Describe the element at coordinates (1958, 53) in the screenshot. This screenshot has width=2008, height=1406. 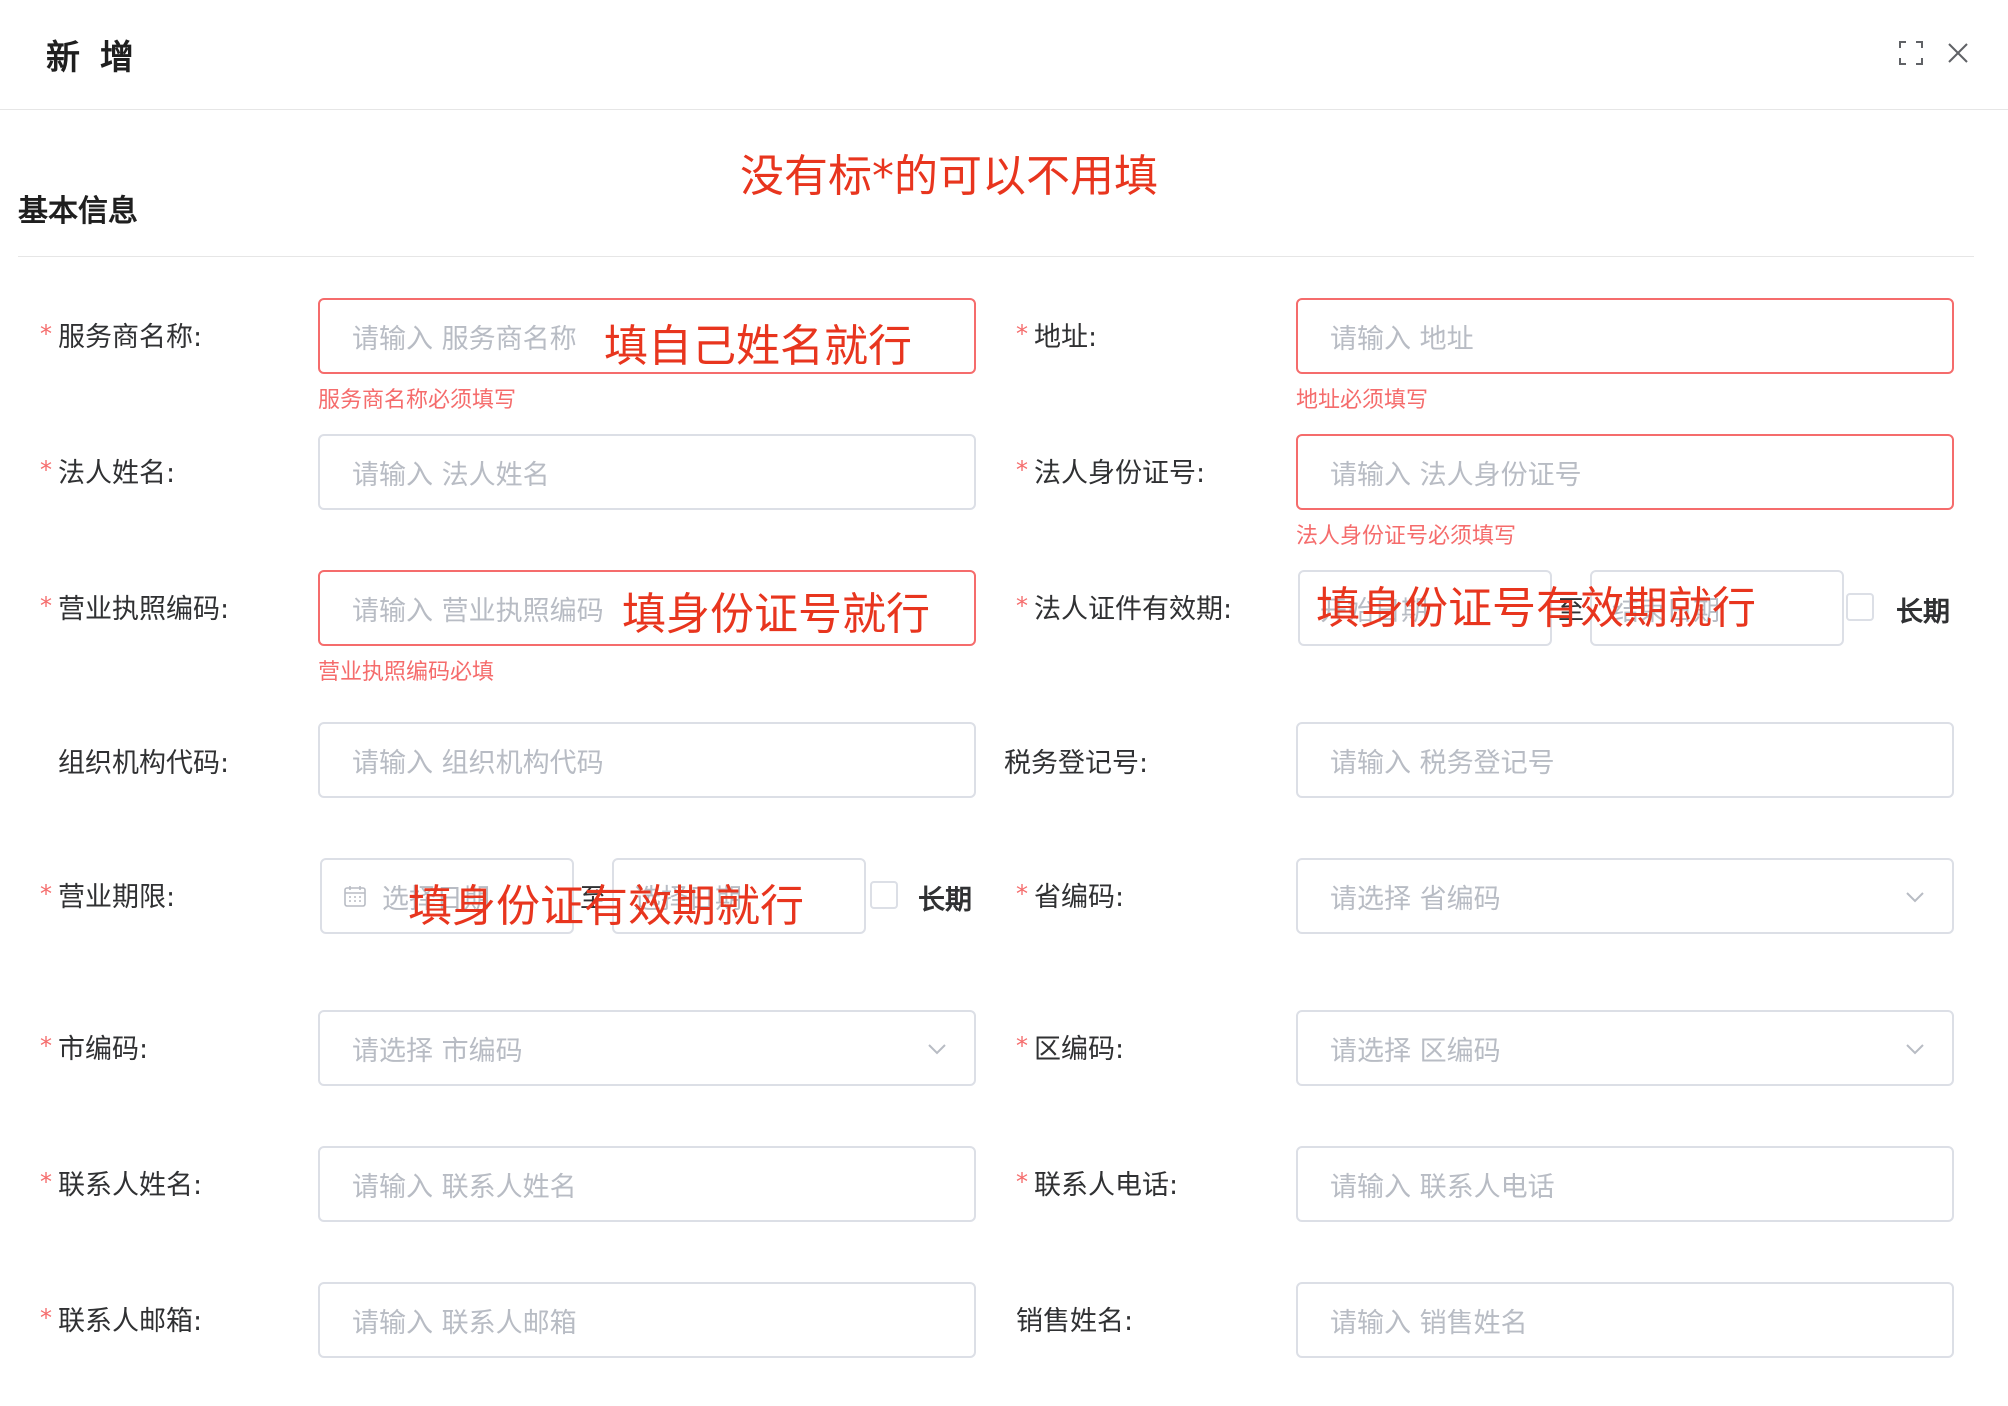
I see `close-icon` at that location.